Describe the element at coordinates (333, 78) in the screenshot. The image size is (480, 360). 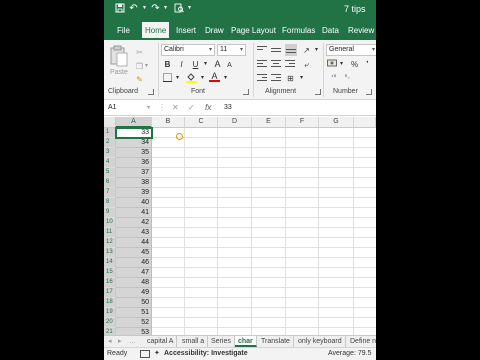
I see `increase-decimal-icon: ⁺⁰` at that location.